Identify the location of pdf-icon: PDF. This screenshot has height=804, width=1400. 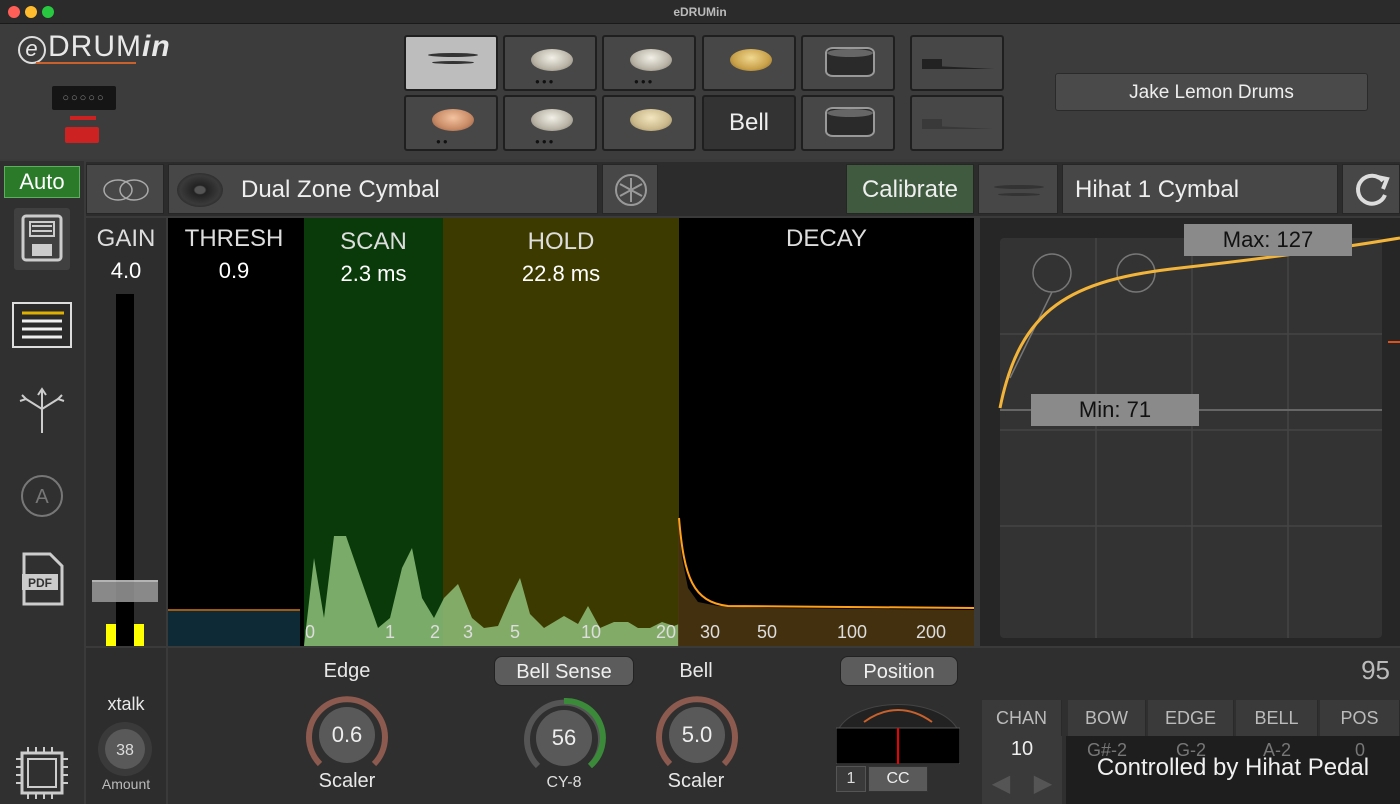
(43, 579).